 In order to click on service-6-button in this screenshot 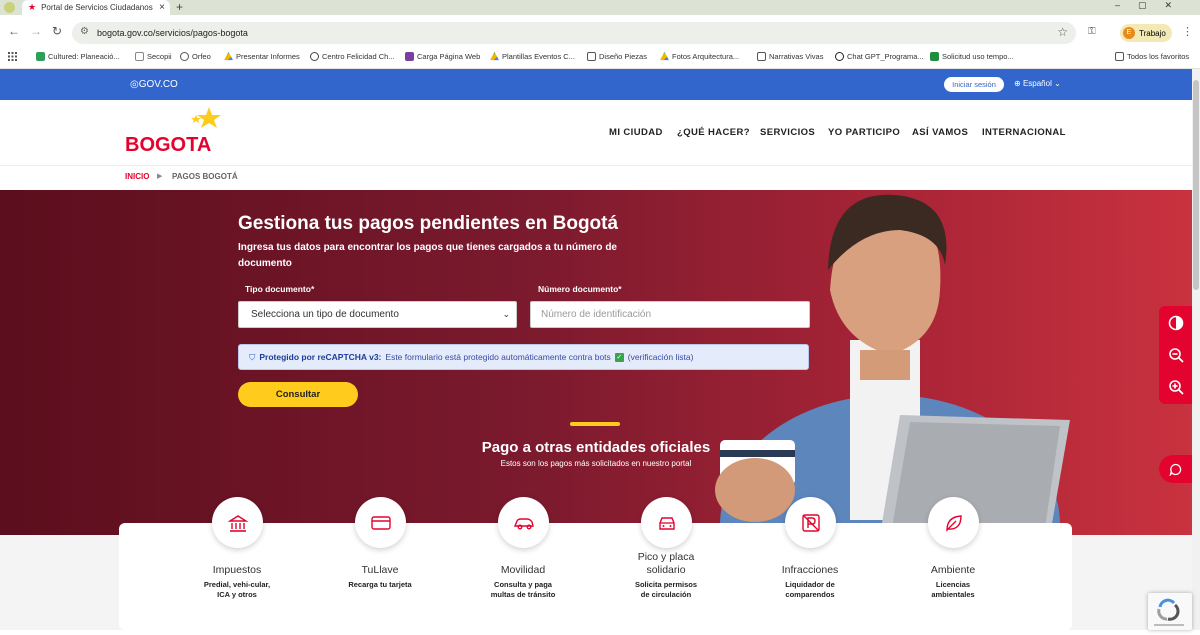, I will do `click(953, 522)`.